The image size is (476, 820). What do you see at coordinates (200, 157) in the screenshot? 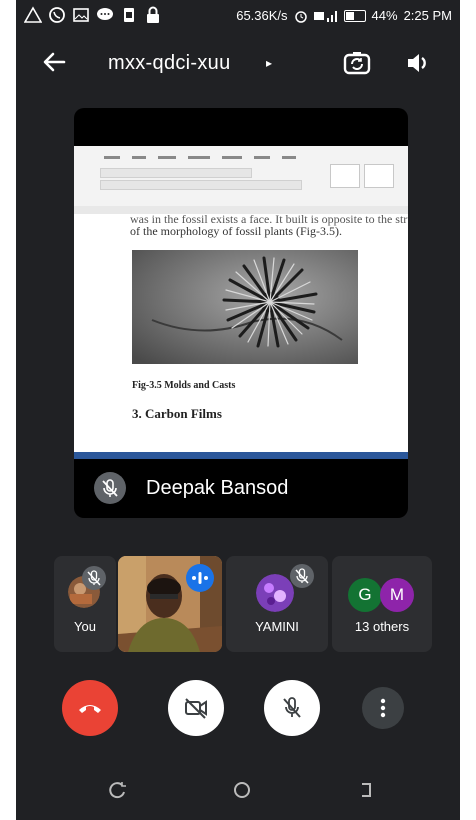
I see `ribbon-tabs` at bounding box center [200, 157].